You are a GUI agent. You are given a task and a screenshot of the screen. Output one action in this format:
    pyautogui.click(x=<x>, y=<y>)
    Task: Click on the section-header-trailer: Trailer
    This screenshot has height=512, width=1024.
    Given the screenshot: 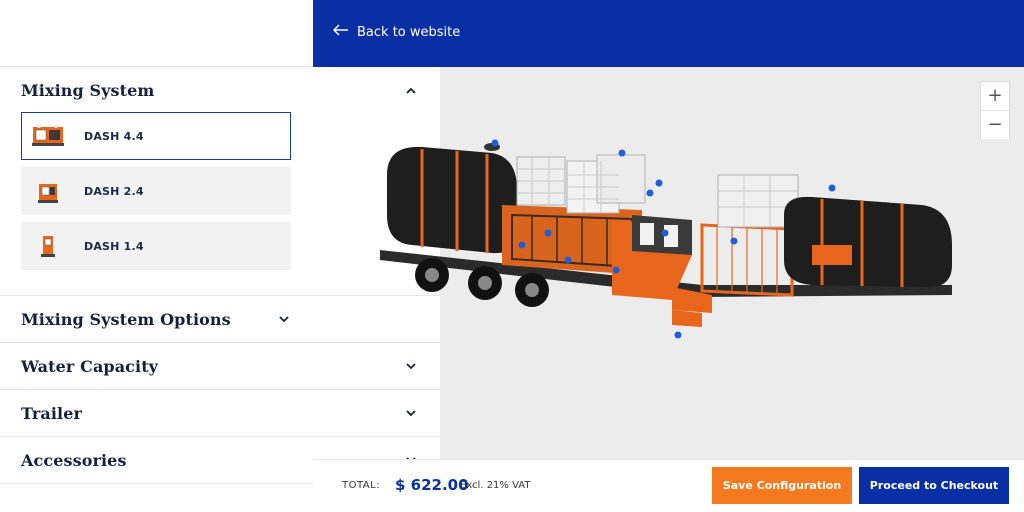 What is the action you would take?
    pyautogui.click(x=220, y=413)
    